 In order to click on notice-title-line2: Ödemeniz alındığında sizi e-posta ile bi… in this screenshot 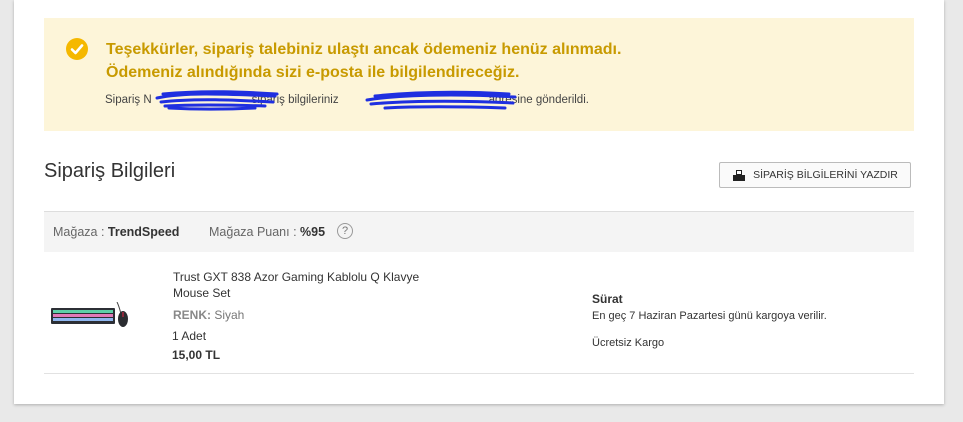, I will do `click(313, 72)`.